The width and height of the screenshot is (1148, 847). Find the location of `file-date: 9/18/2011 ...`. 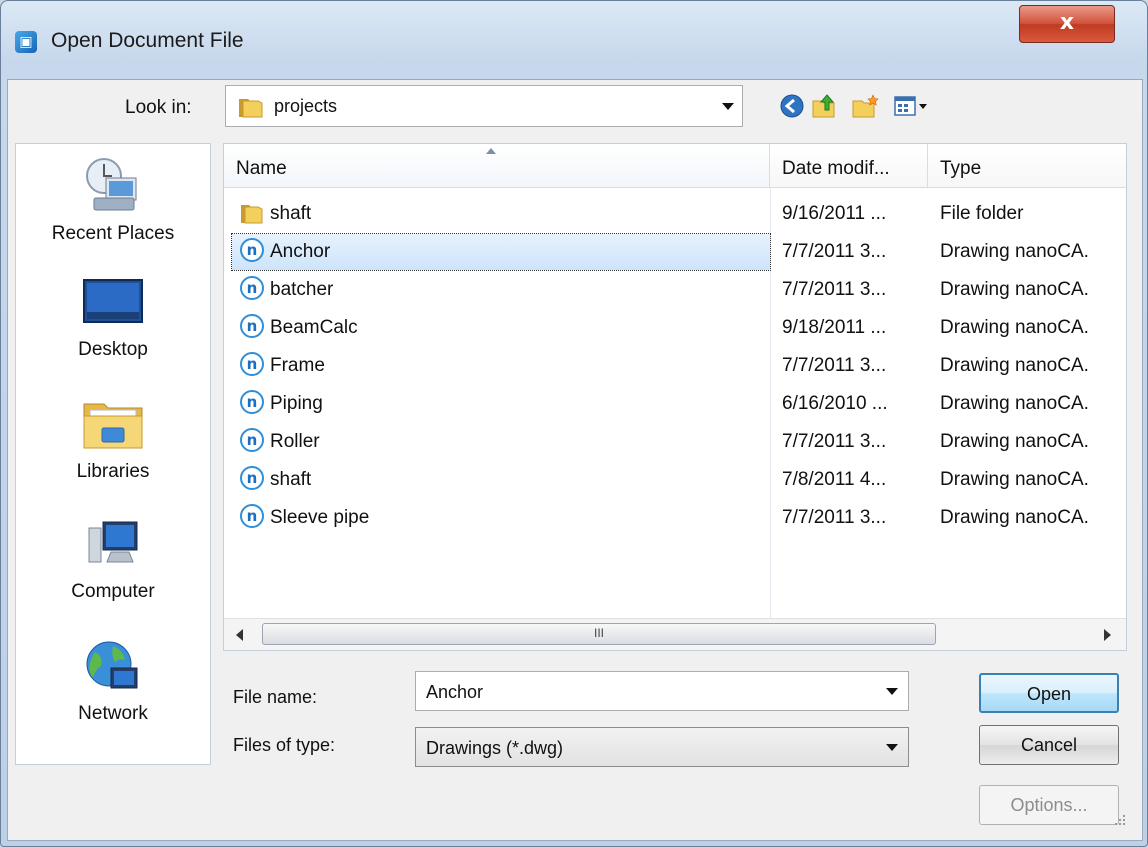

file-date: 9/18/2011 ... is located at coordinates (834, 327).